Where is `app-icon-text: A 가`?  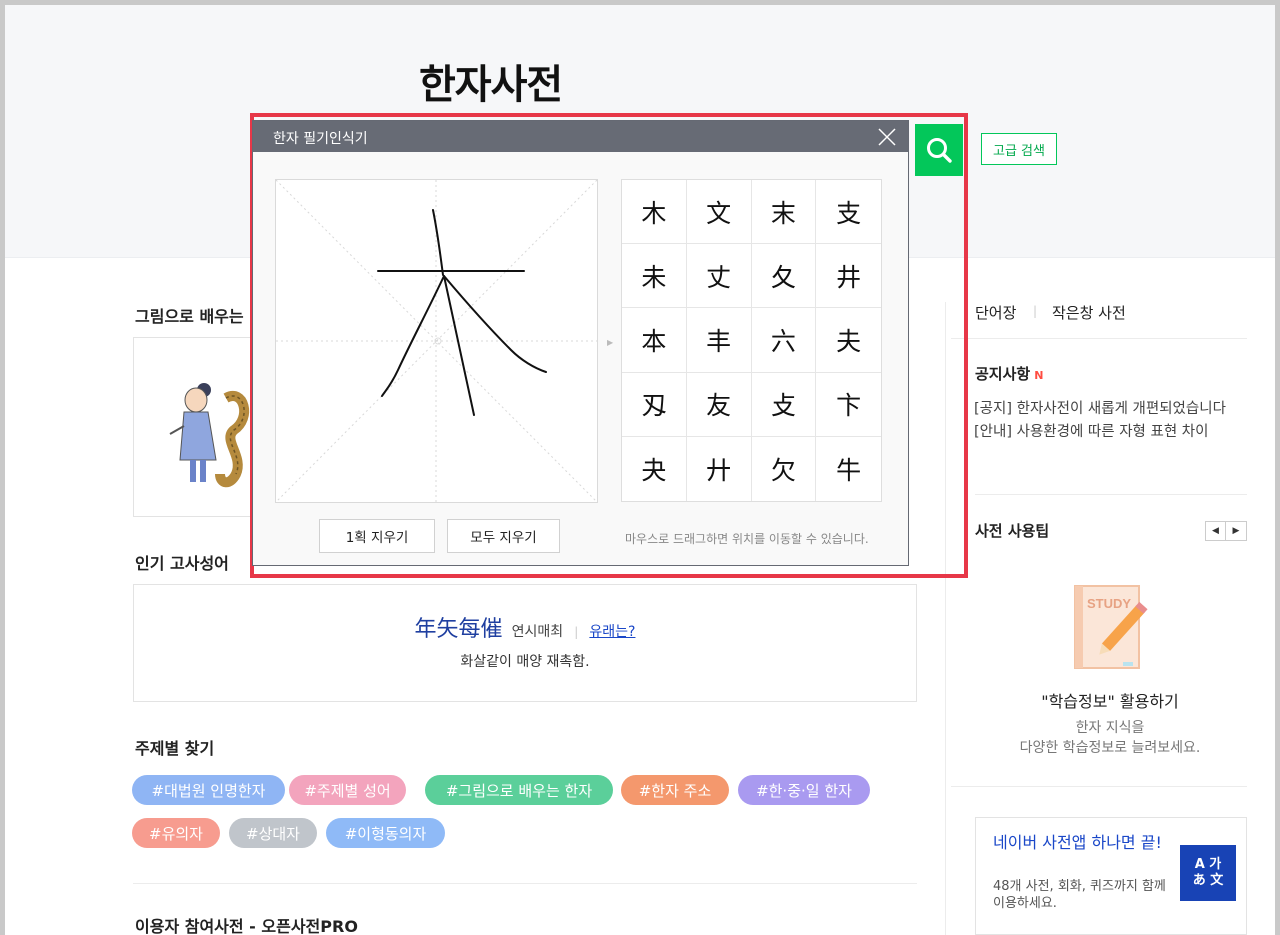
app-icon-text: A 가 is located at coordinates (1208, 864).